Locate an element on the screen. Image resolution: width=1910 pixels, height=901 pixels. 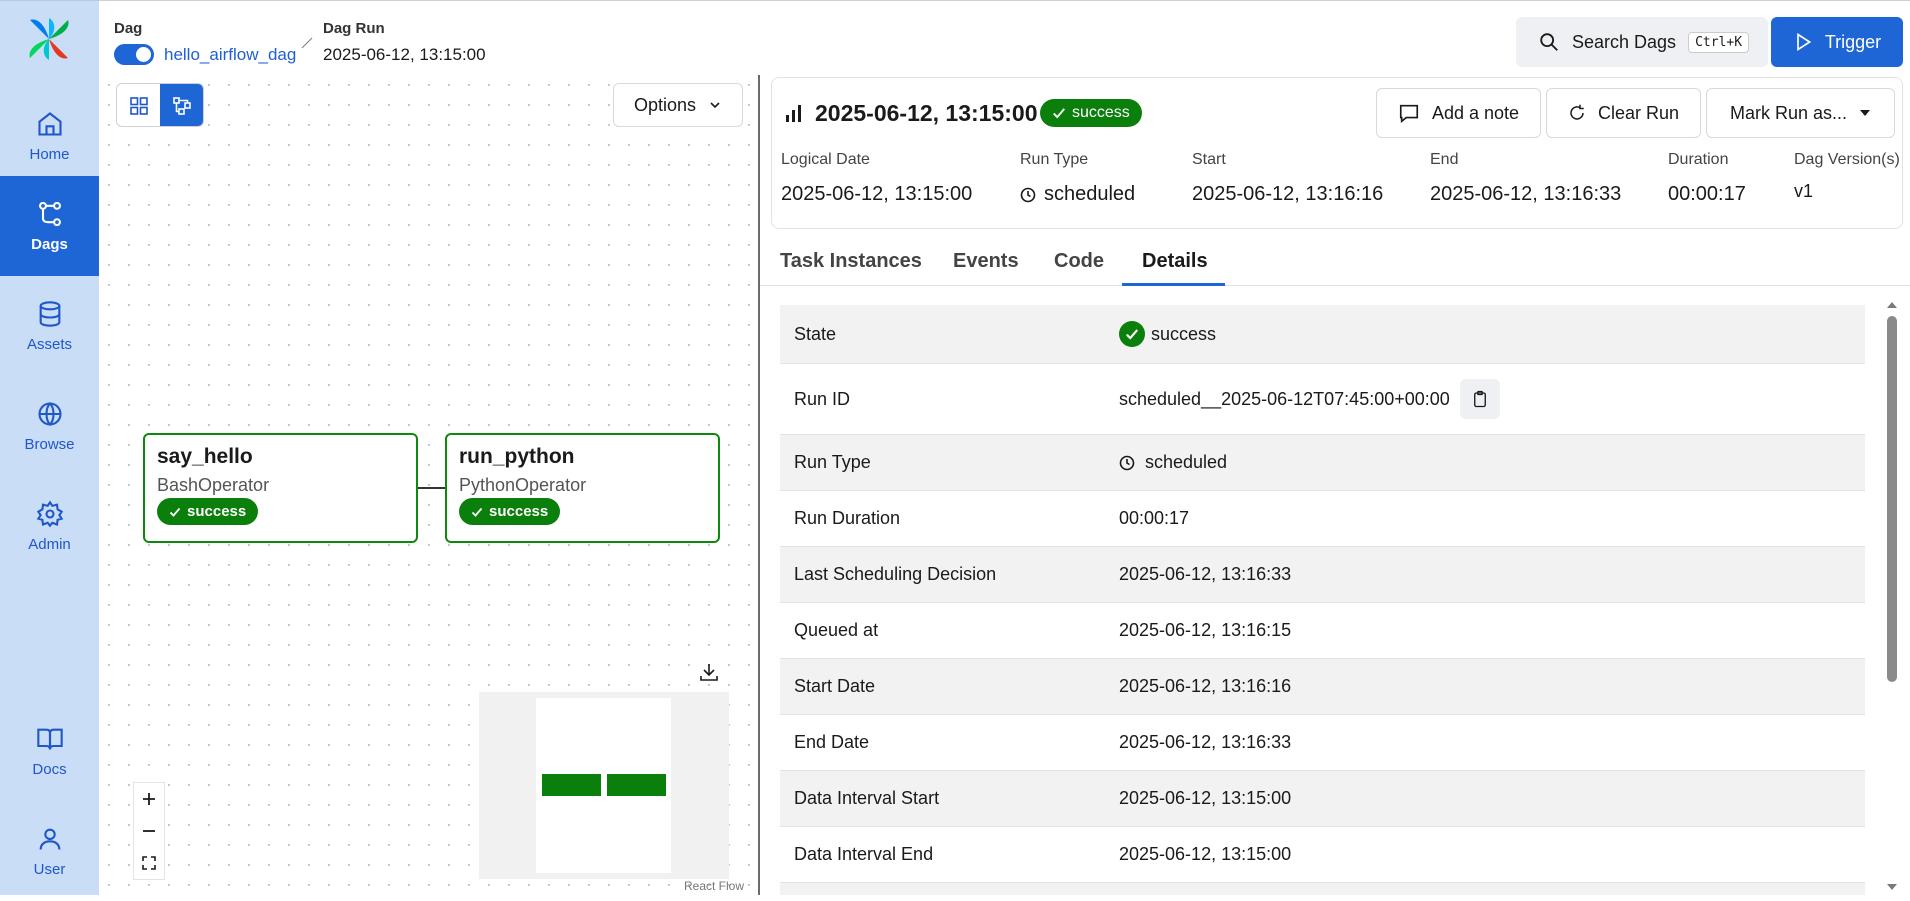
run-state-badge: success is located at coordinates (1091, 113).